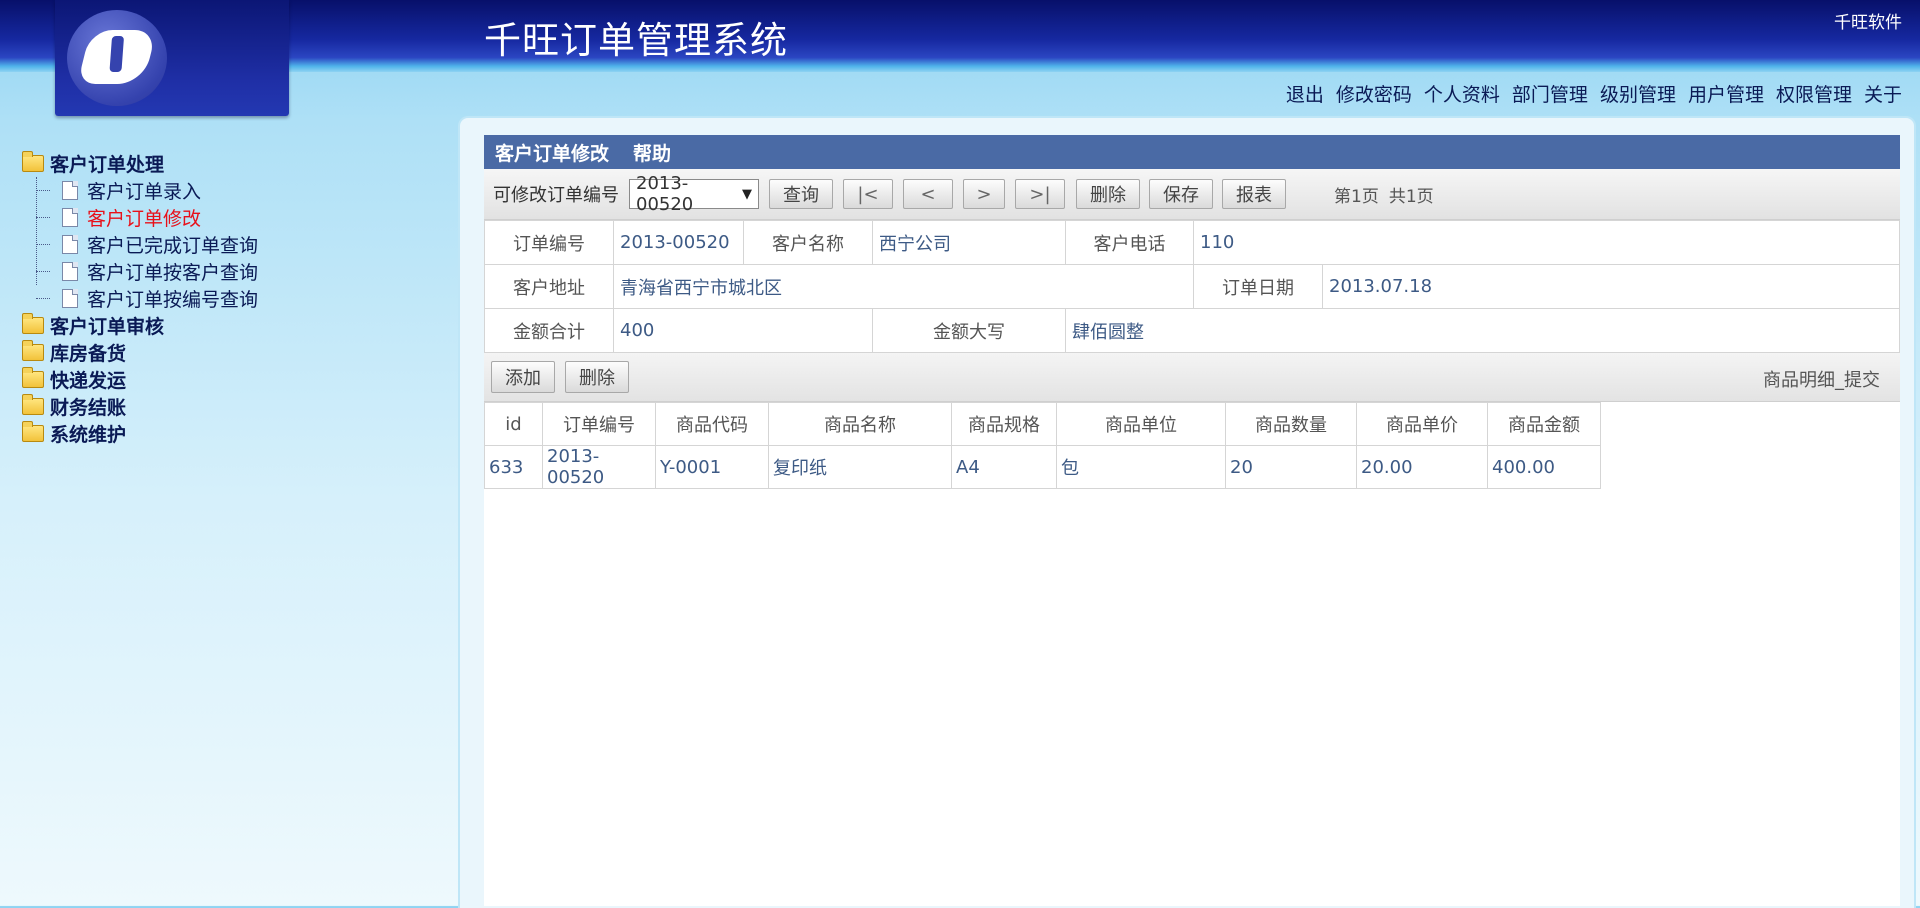 The width and height of the screenshot is (1920, 908). Describe the element at coordinates (1129, 242) in the screenshot. I see `customer-phone-label: 客户电话` at that location.